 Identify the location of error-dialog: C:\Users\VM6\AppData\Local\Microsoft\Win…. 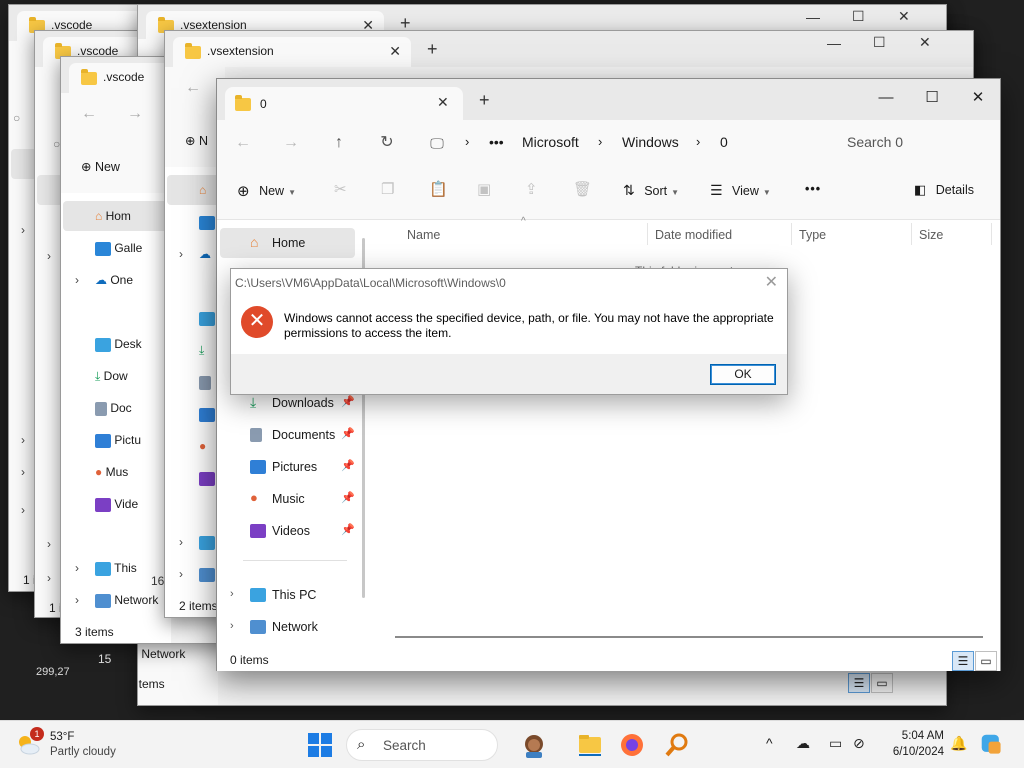
(509, 331).